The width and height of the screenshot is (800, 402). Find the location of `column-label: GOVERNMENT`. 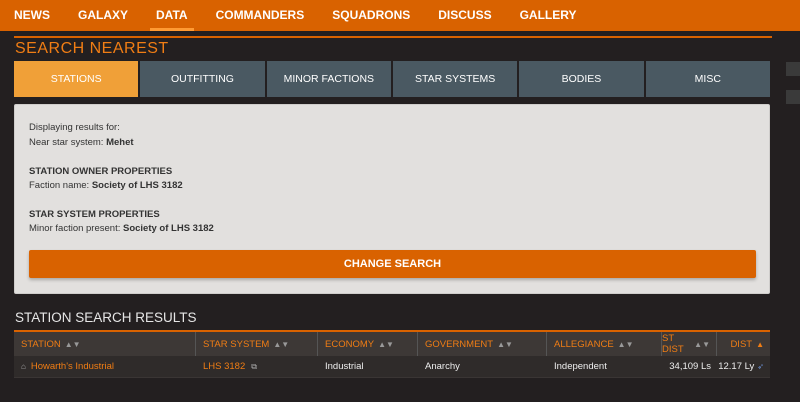

column-label: GOVERNMENT is located at coordinates (459, 344).